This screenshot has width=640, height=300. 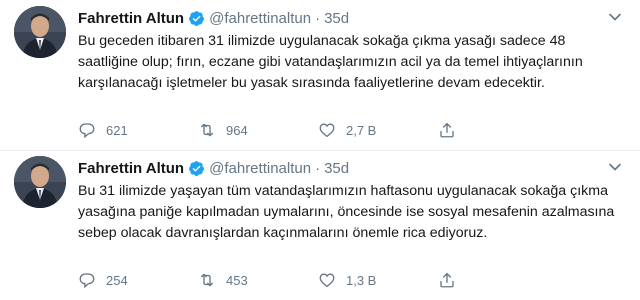 What do you see at coordinates (313, 130) in the screenshot?
I see `tweet-actions: 621 964 2,7 B` at bounding box center [313, 130].